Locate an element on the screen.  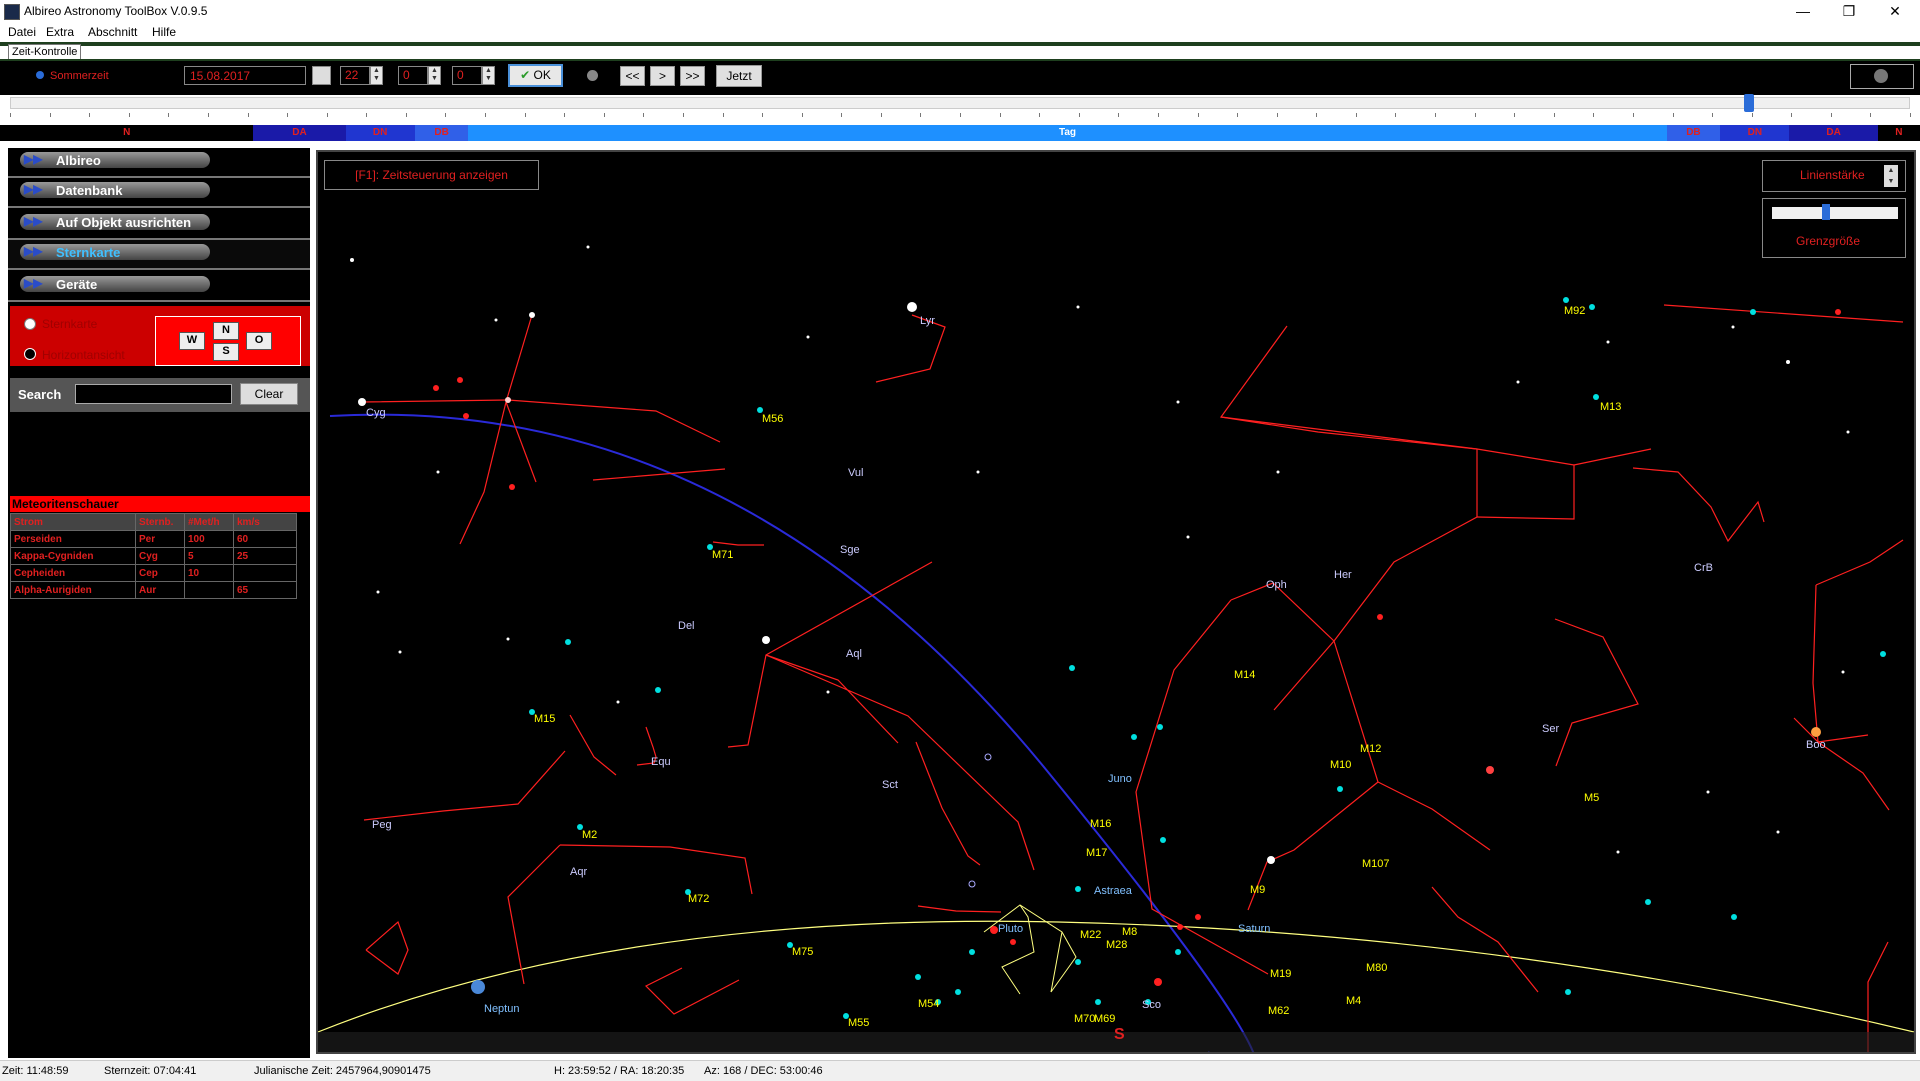
table-row: Alpha-Aurigiden Aur 65 is located at coordinates (153, 590).